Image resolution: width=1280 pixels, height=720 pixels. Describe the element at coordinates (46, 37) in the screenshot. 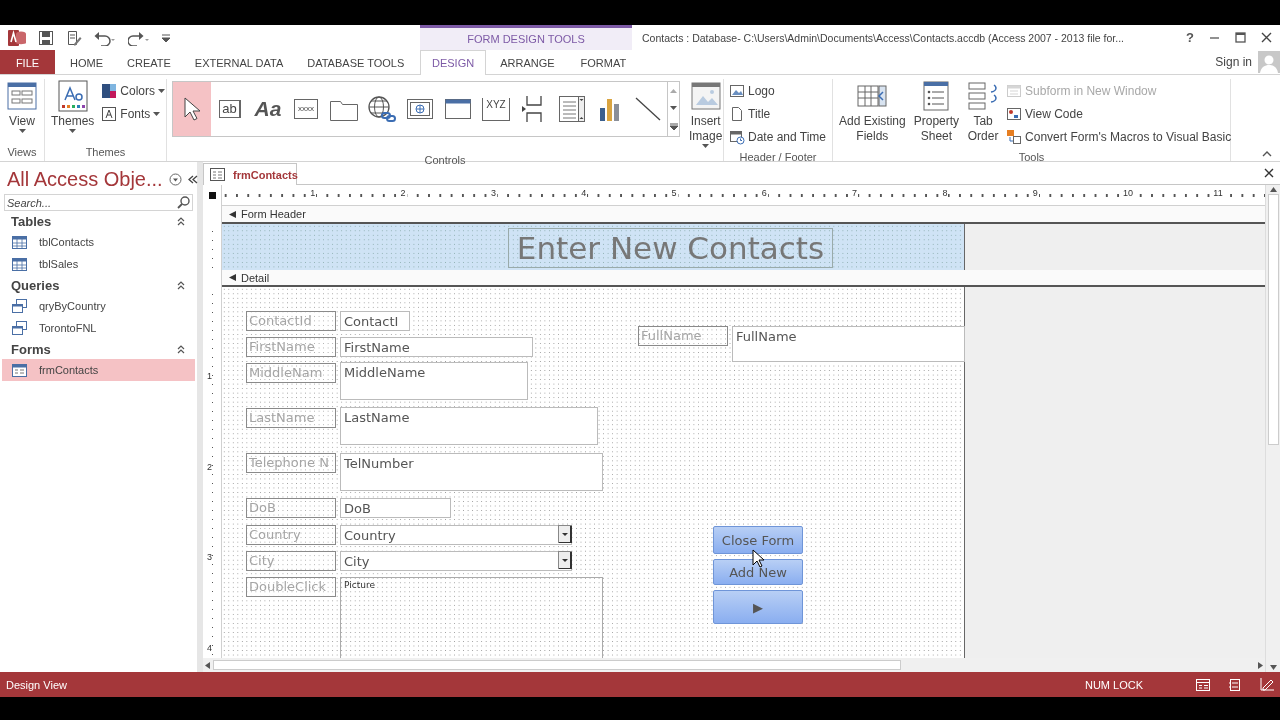

I see `save-icon` at that location.